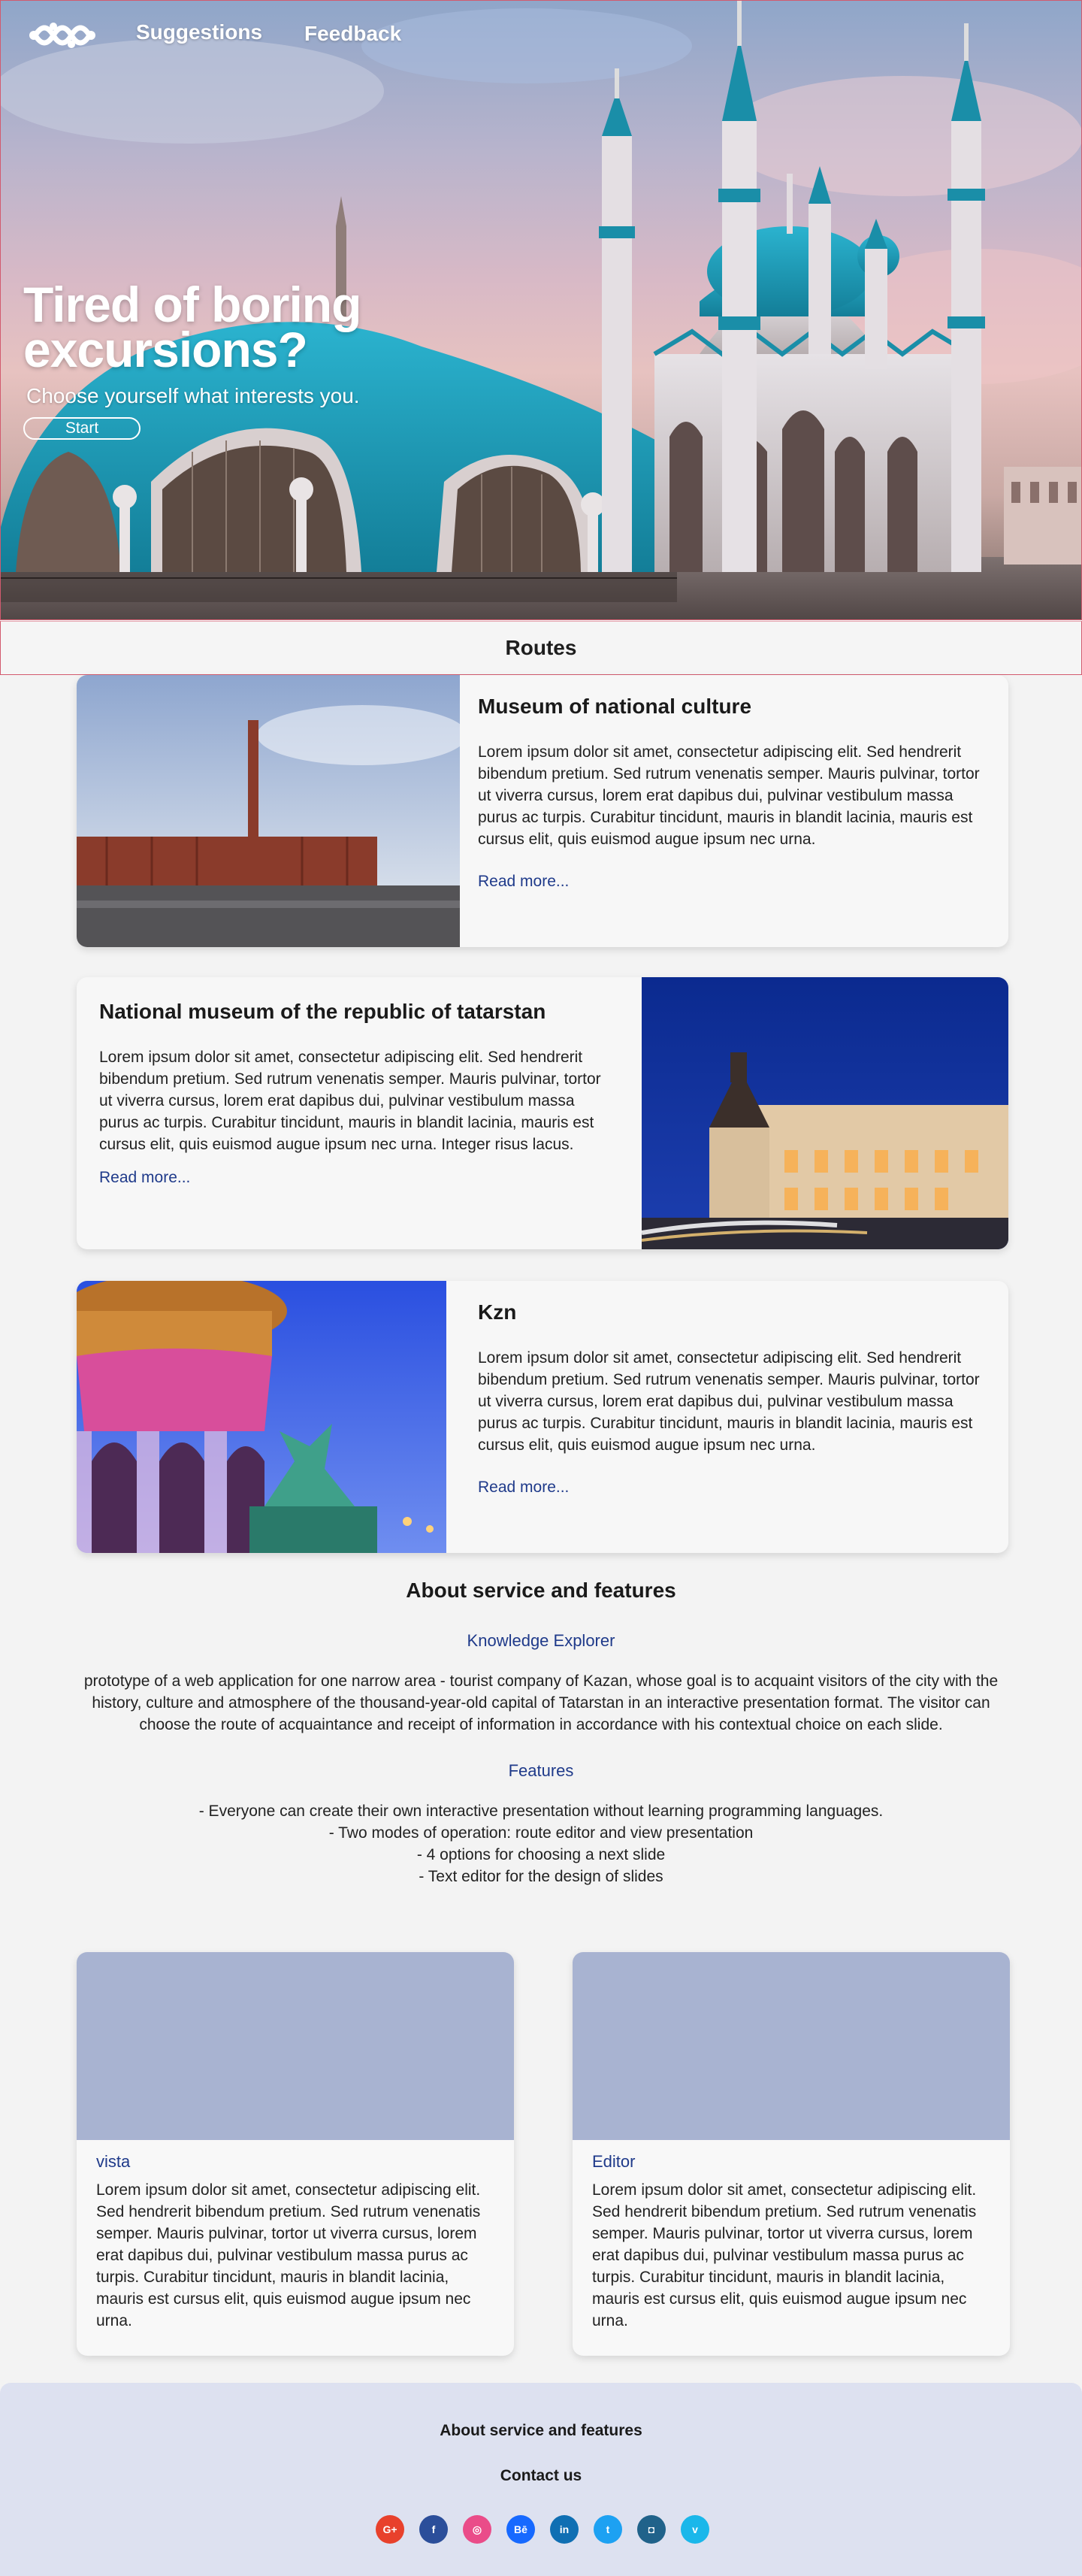 The height and width of the screenshot is (2576, 1082). I want to click on feature-item: - Text editor for the design of slides, so click(541, 1876).